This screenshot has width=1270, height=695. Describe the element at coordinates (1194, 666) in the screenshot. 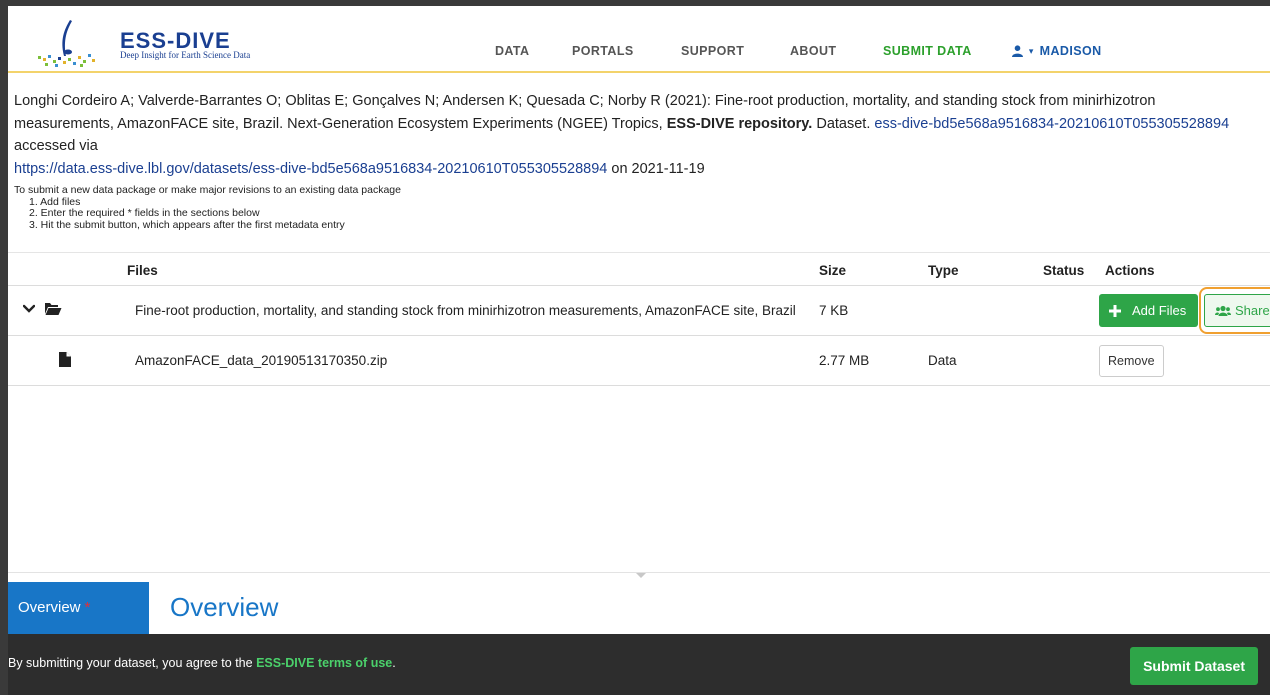

I see `submit-dataset-button: Submit Dataset` at that location.